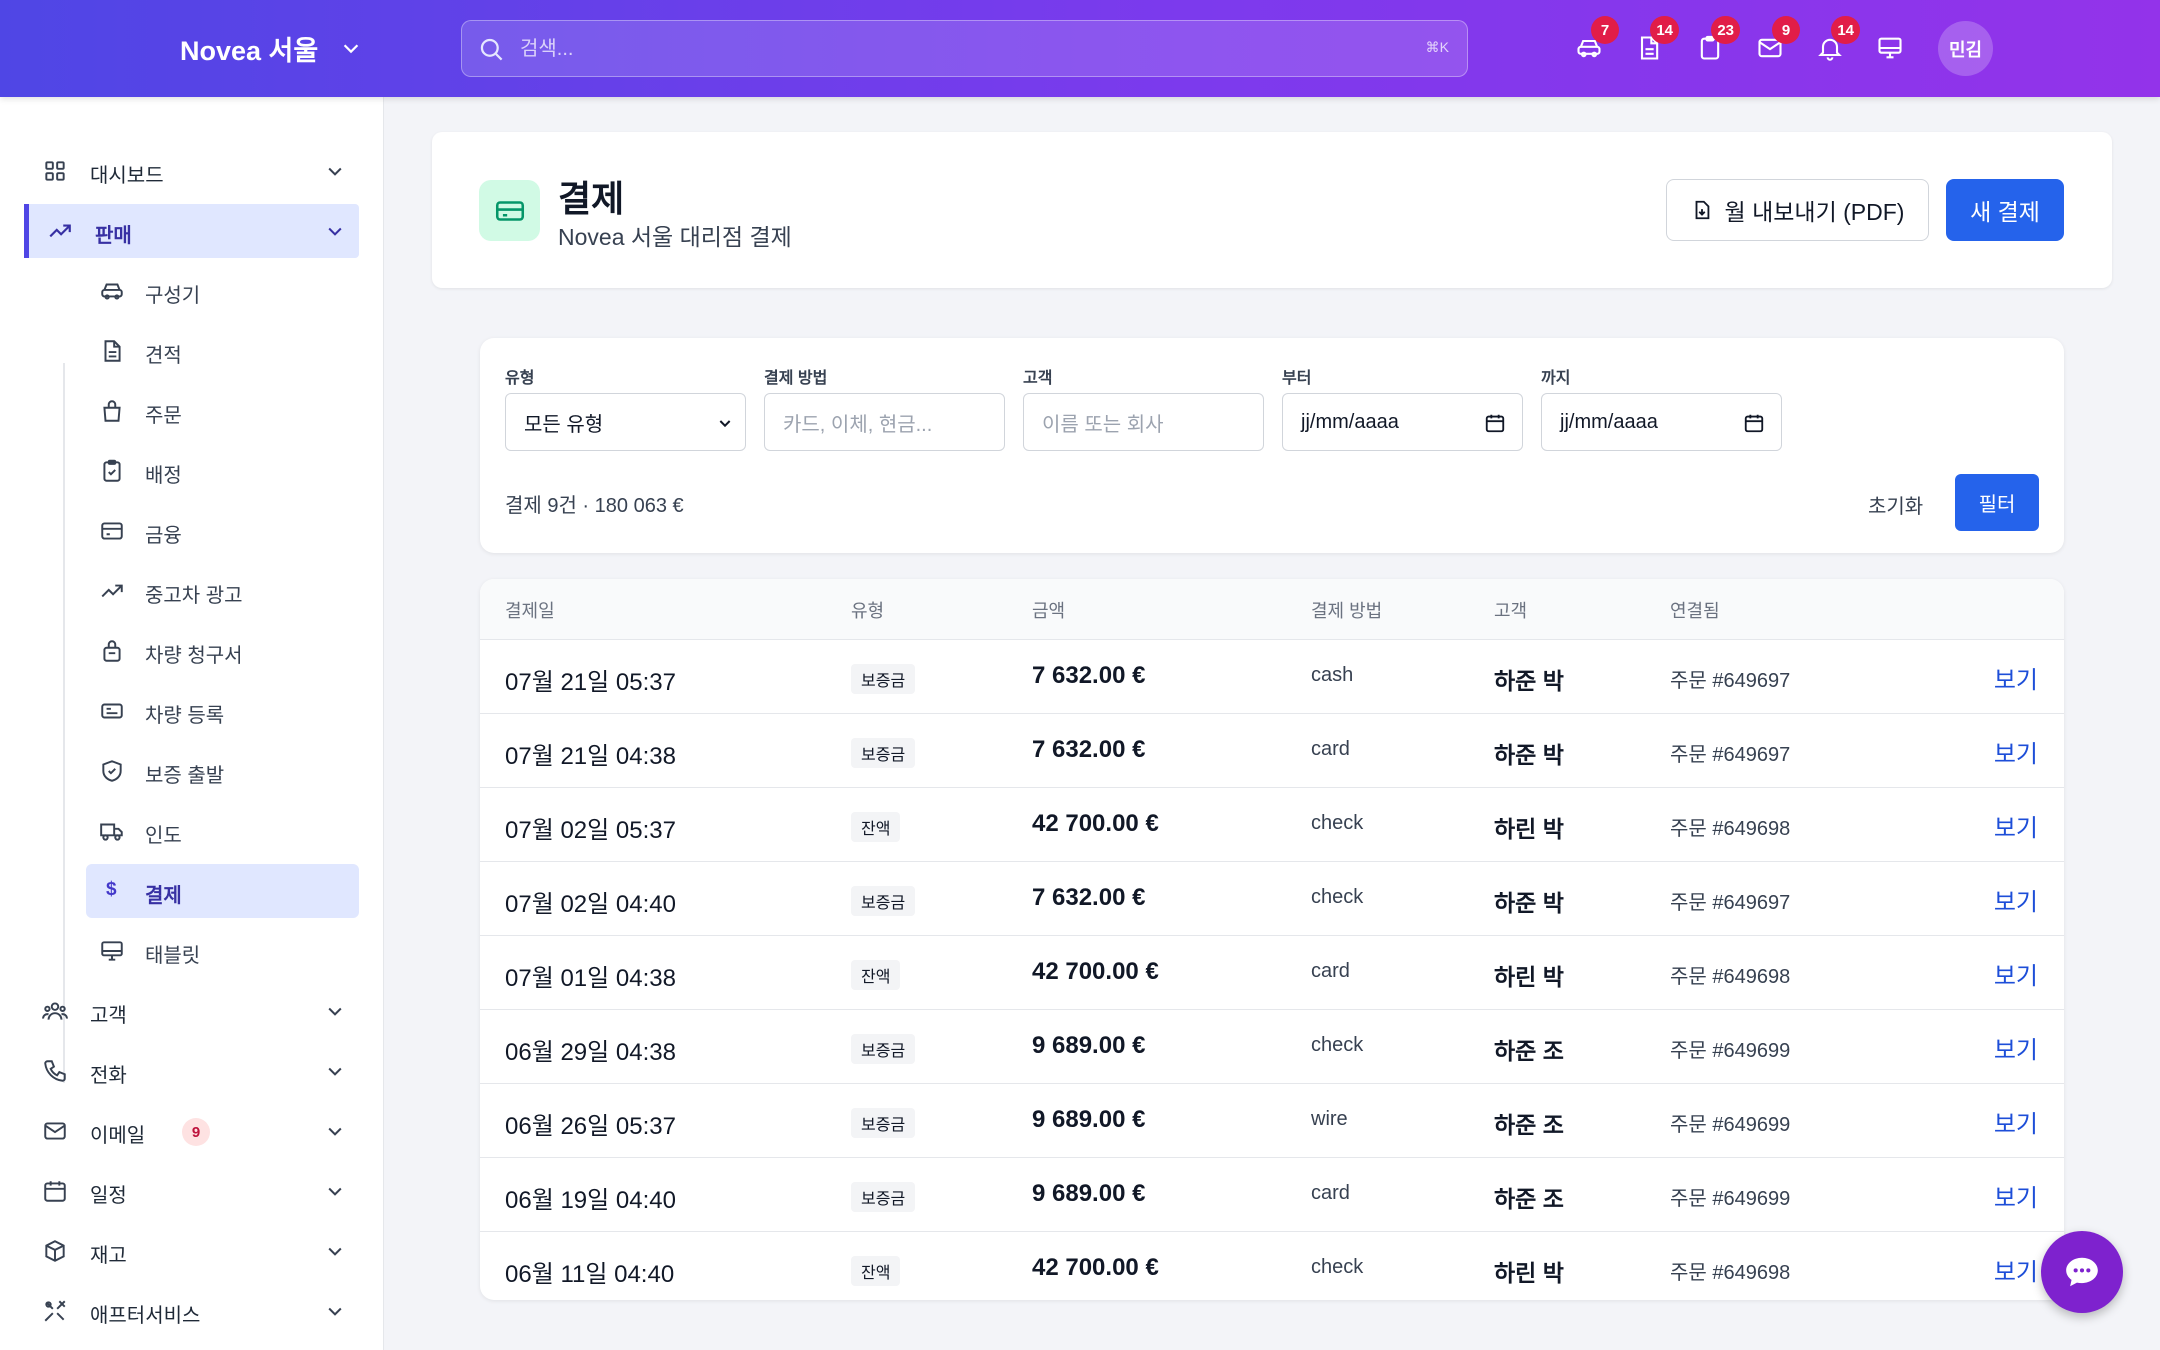  I want to click on id-card-icon, so click(112, 711).